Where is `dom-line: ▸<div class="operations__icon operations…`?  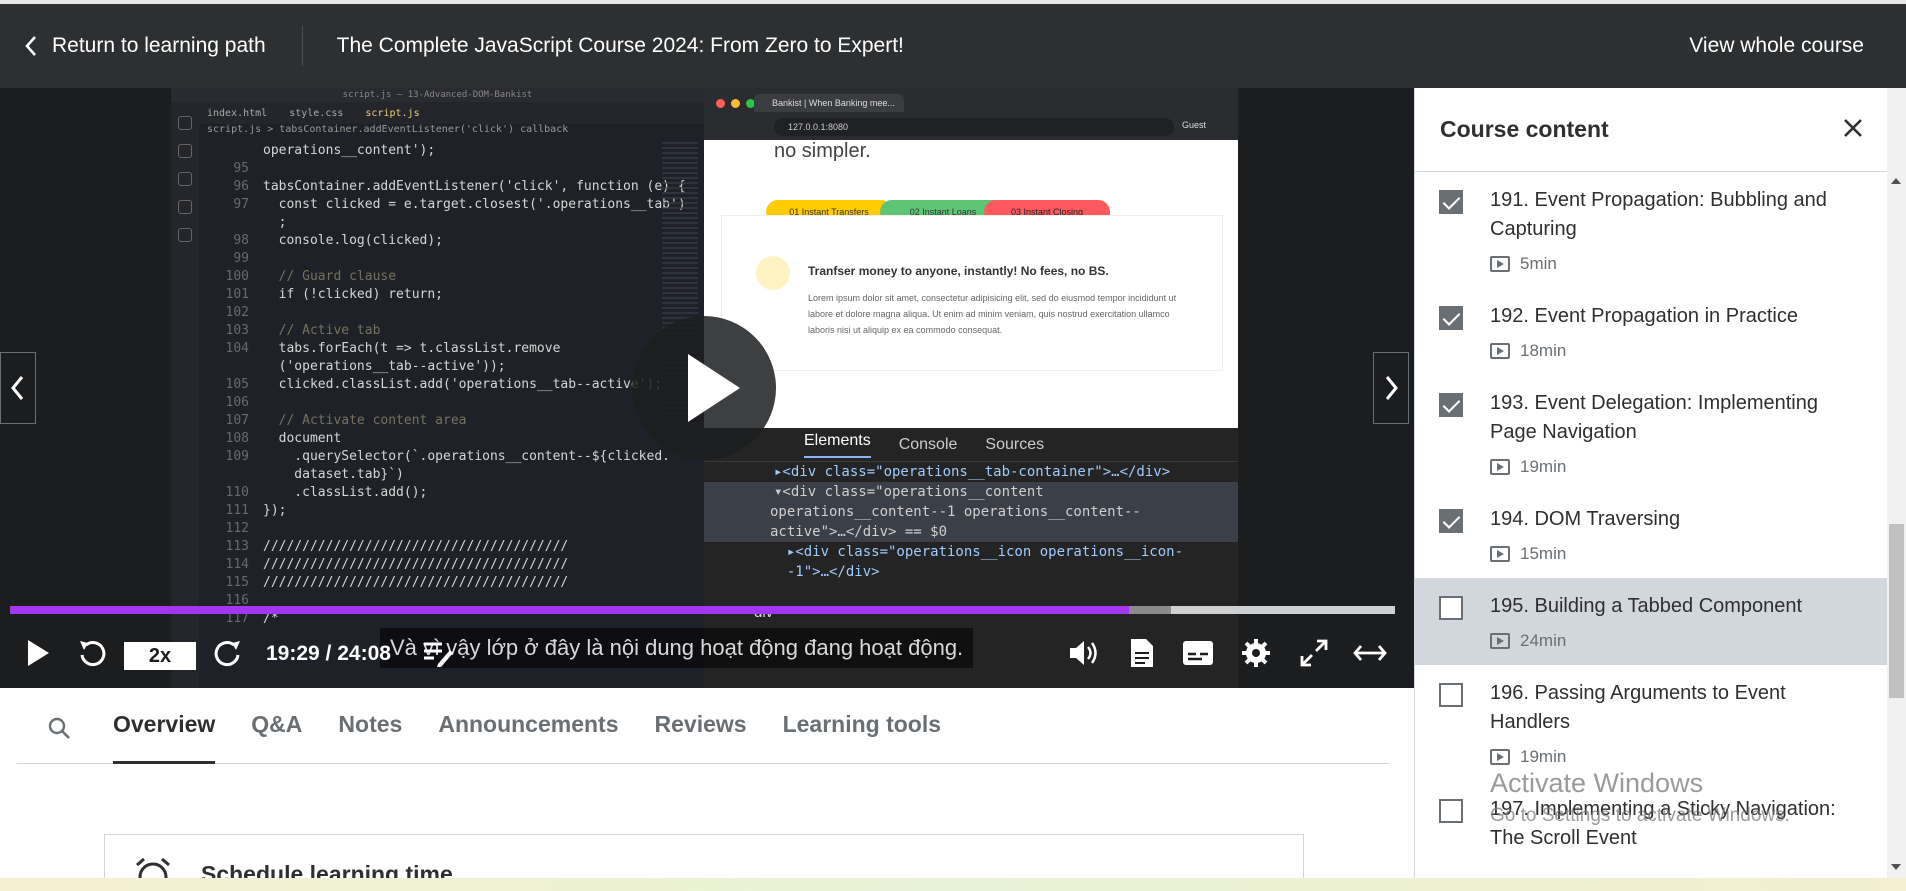 dom-line: ▸<div class="operations__icon operations… is located at coordinates (977, 552).